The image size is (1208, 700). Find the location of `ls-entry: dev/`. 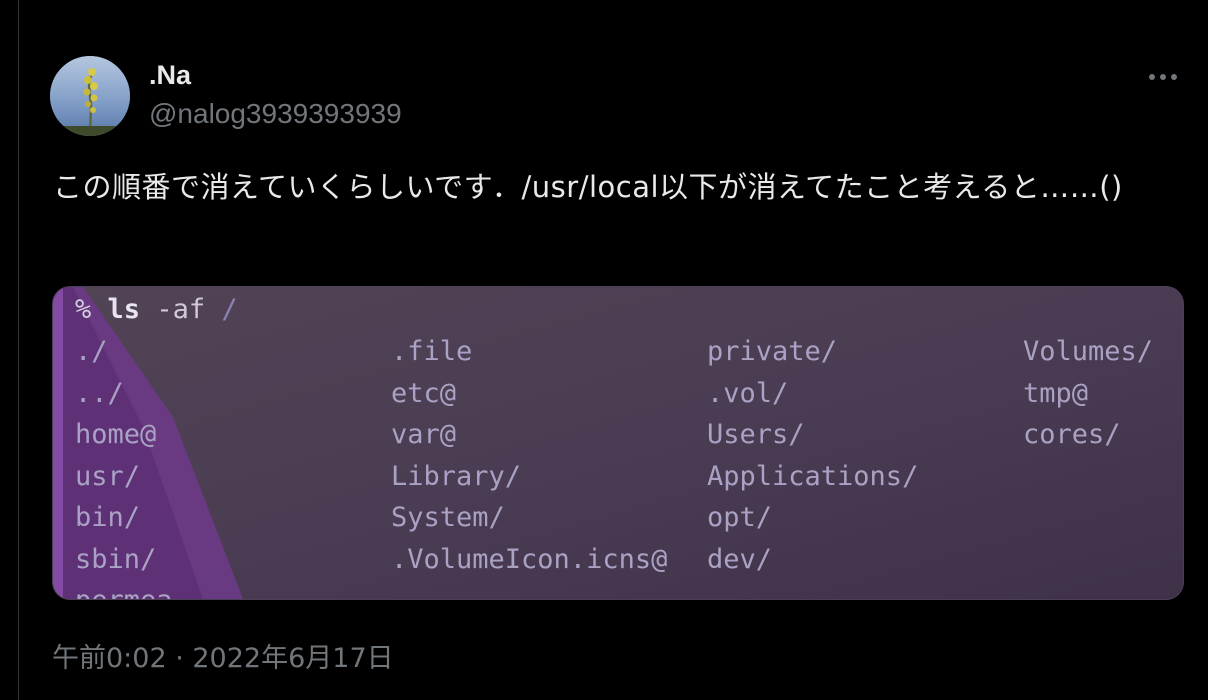

ls-entry: dev/ is located at coordinates (740, 559).